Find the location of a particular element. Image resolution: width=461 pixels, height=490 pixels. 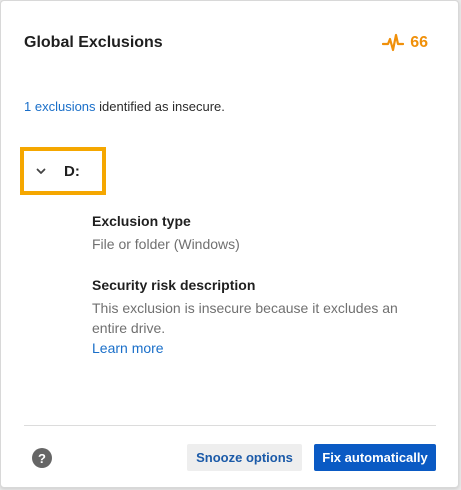

risk-score: 66 is located at coordinates (405, 43).